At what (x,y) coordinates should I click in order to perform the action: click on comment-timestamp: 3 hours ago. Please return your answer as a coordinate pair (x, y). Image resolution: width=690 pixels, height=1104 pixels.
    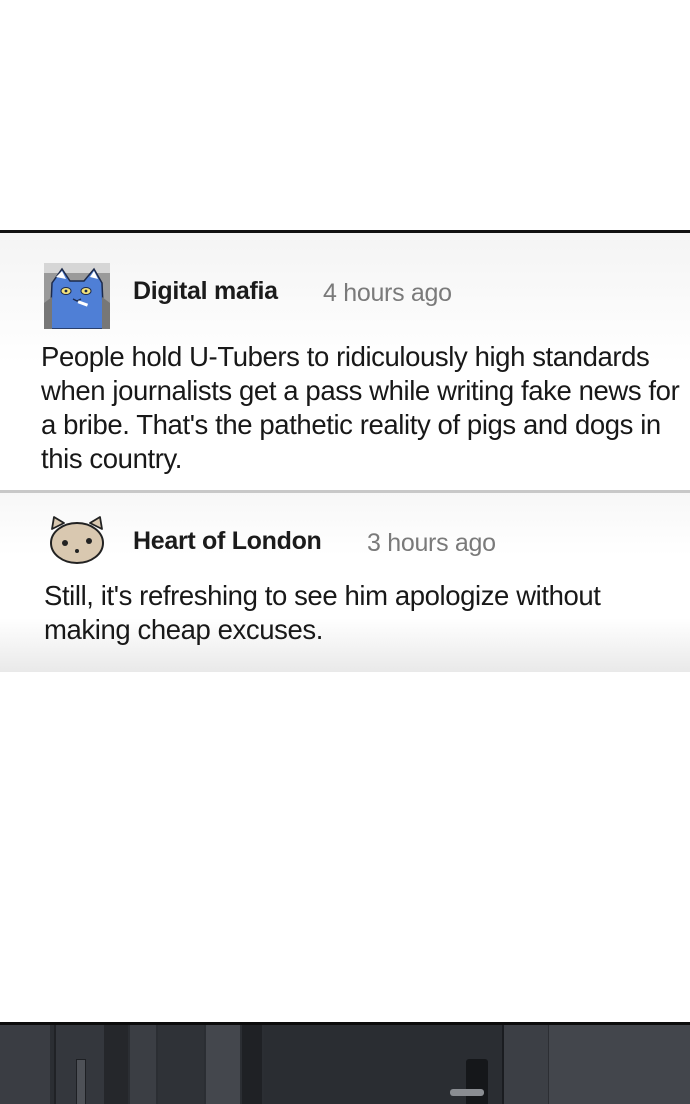
    Looking at the image, I should click on (431, 543).